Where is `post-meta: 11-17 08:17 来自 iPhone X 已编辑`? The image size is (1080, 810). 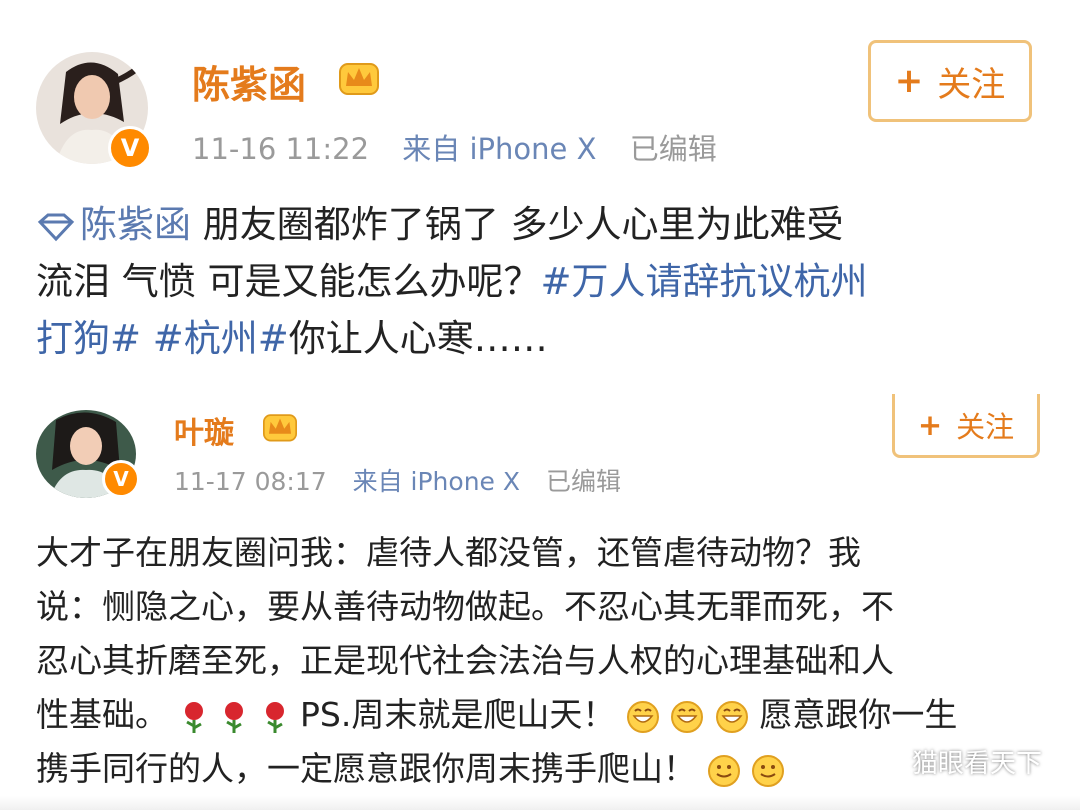
post-meta: 11-17 08:17 来自 iPhone X 已编辑 is located at coordinates (409, 480).